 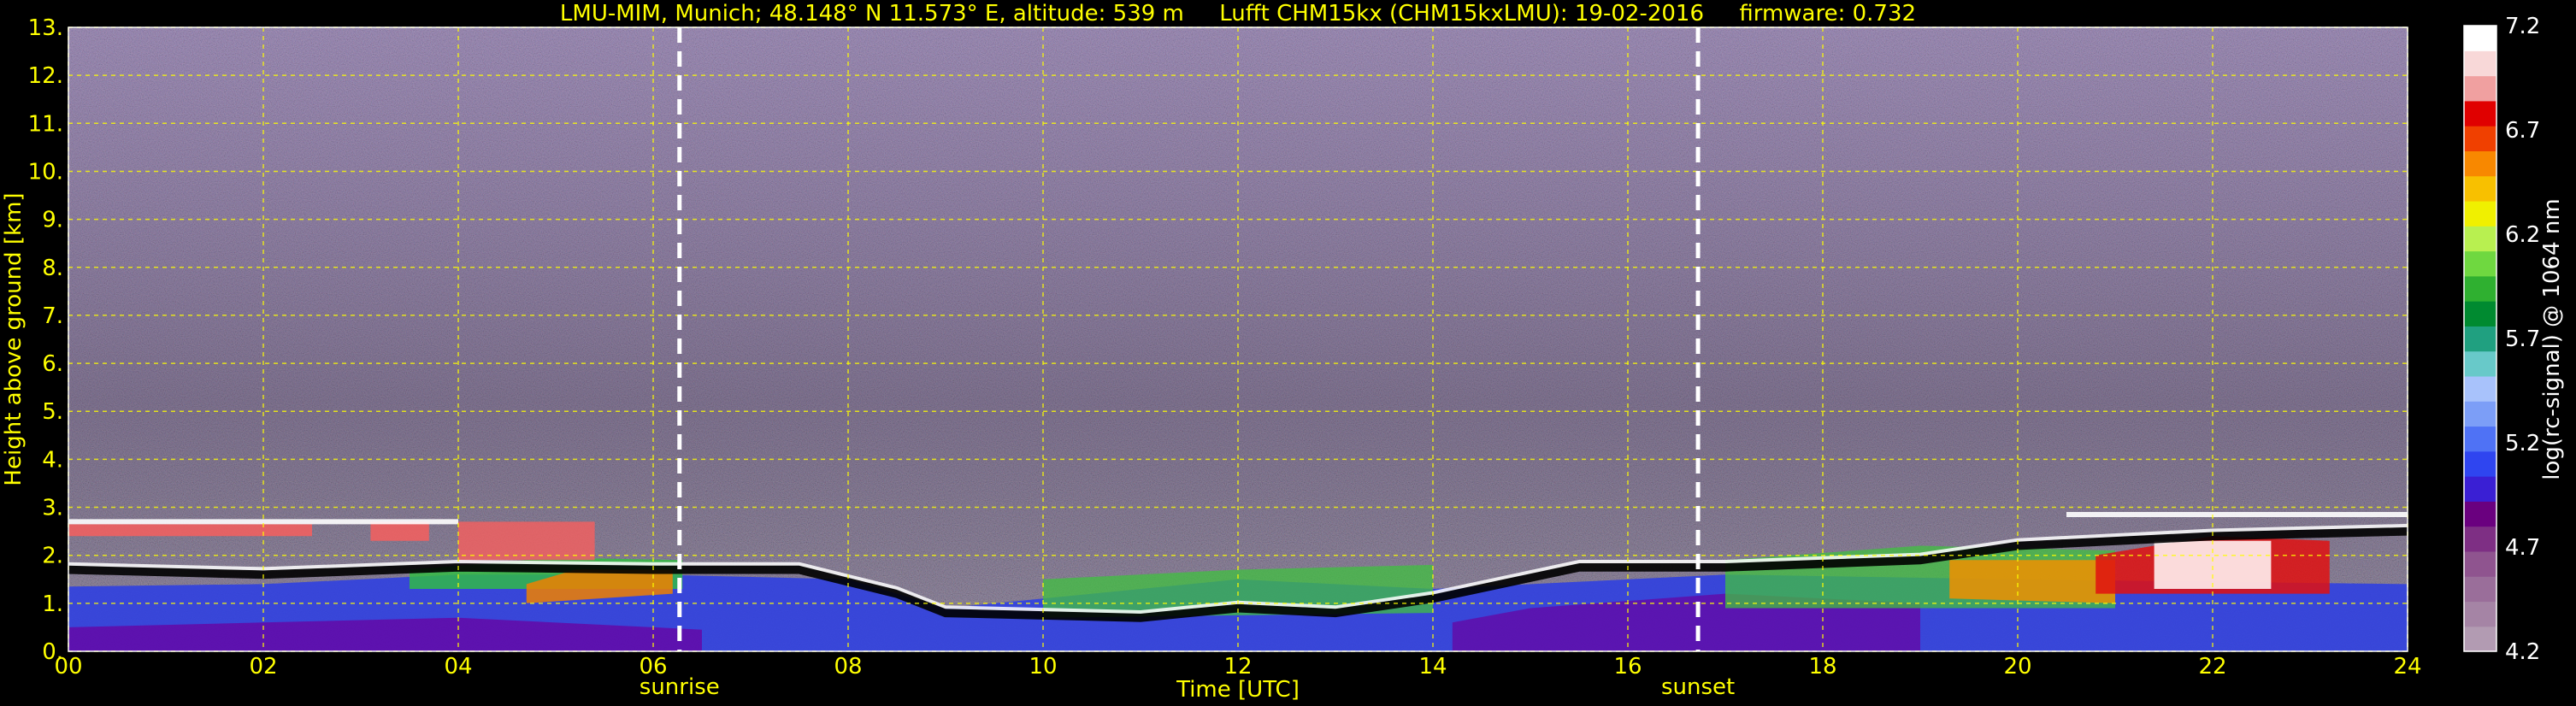 What do you see at coordinates (14, 338) in the screenshot?
I see `y-axis-label: Height above ground [km]` at bounding box center [14, 338].